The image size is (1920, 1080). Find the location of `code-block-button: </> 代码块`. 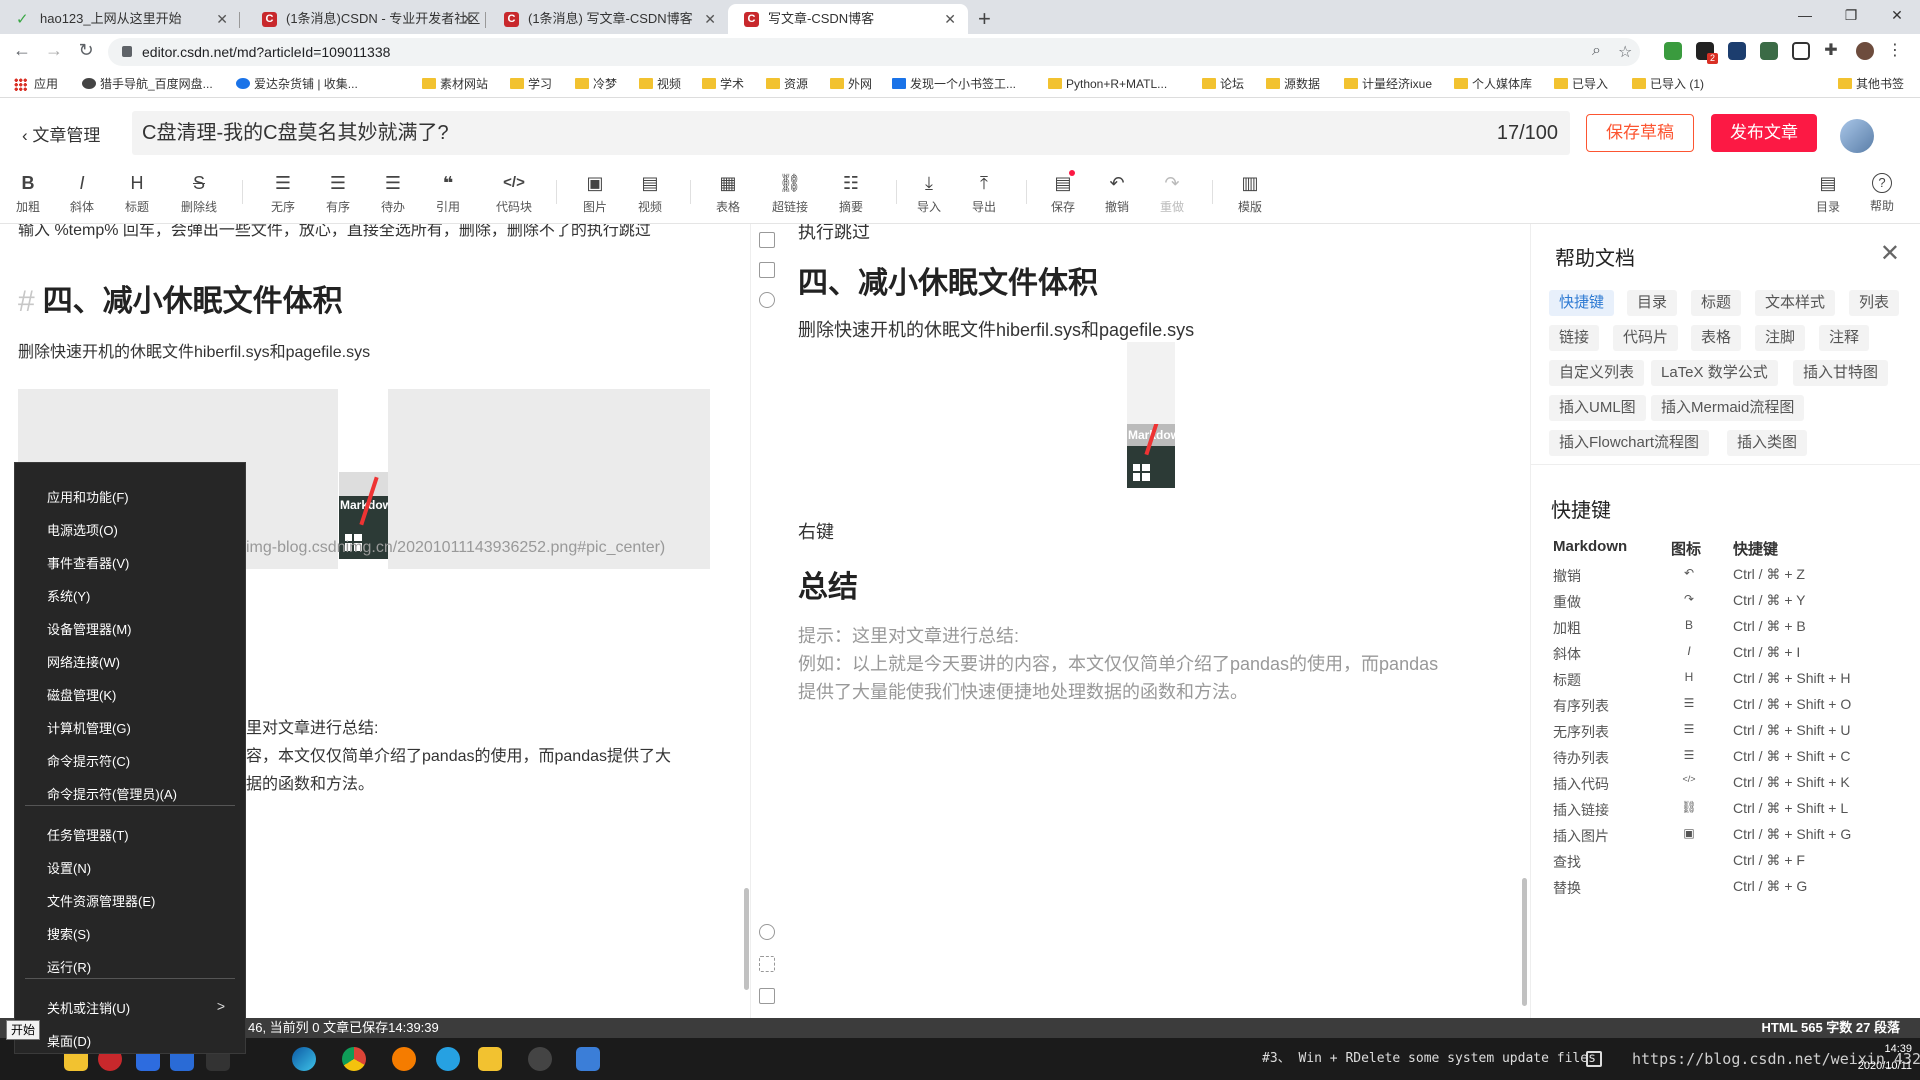

code-block-button: </> 代码块 is located at coordinates (514, 193).